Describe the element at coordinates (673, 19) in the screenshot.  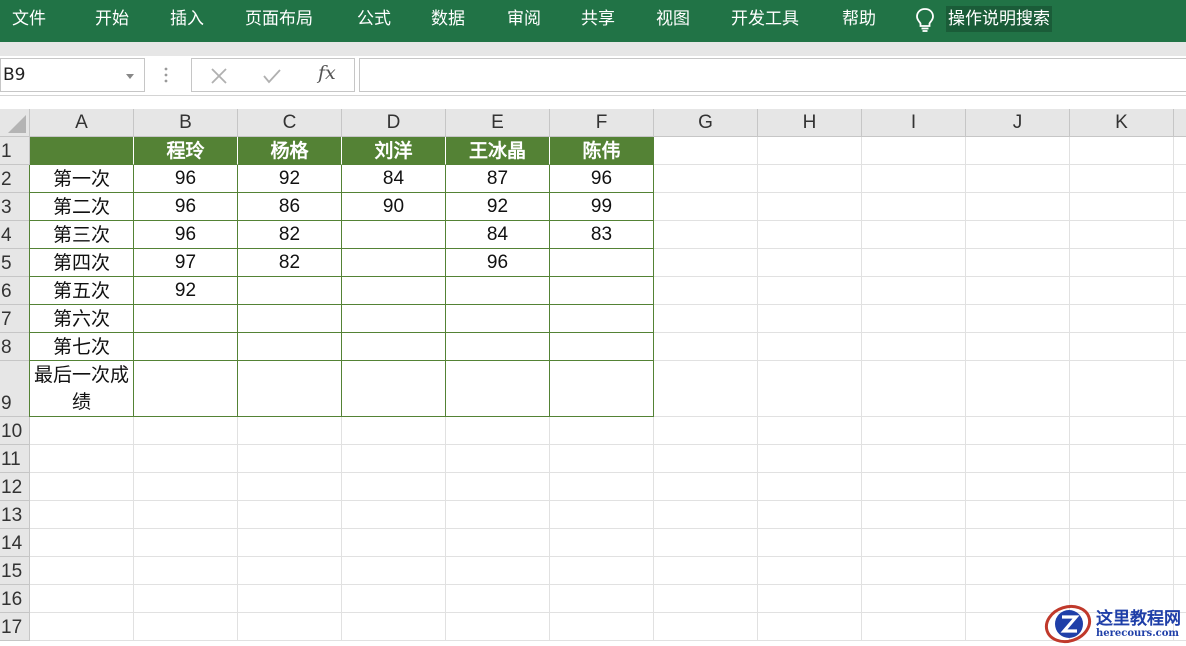
I see `ribbon-tab-8: 视图` at that location.